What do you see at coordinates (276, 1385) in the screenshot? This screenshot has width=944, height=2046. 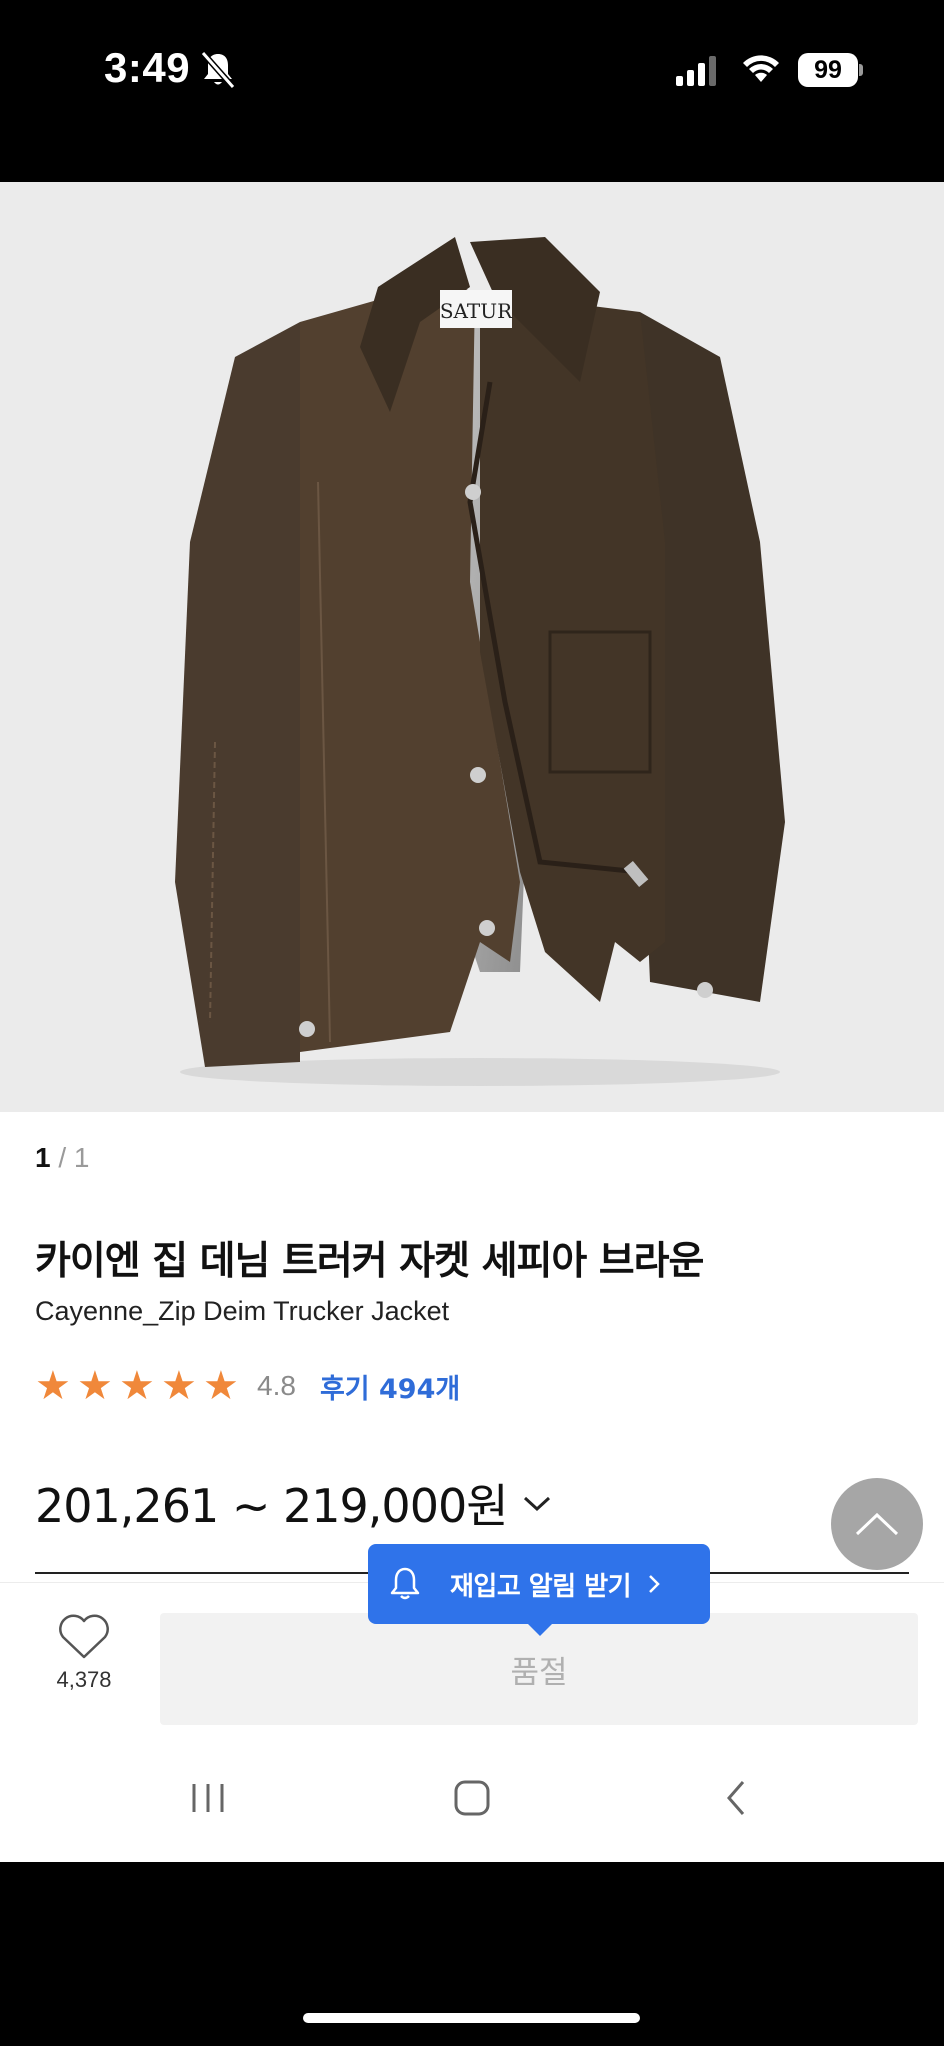 I see `rating-value: 4.8` at bounding box center [276, 1385].